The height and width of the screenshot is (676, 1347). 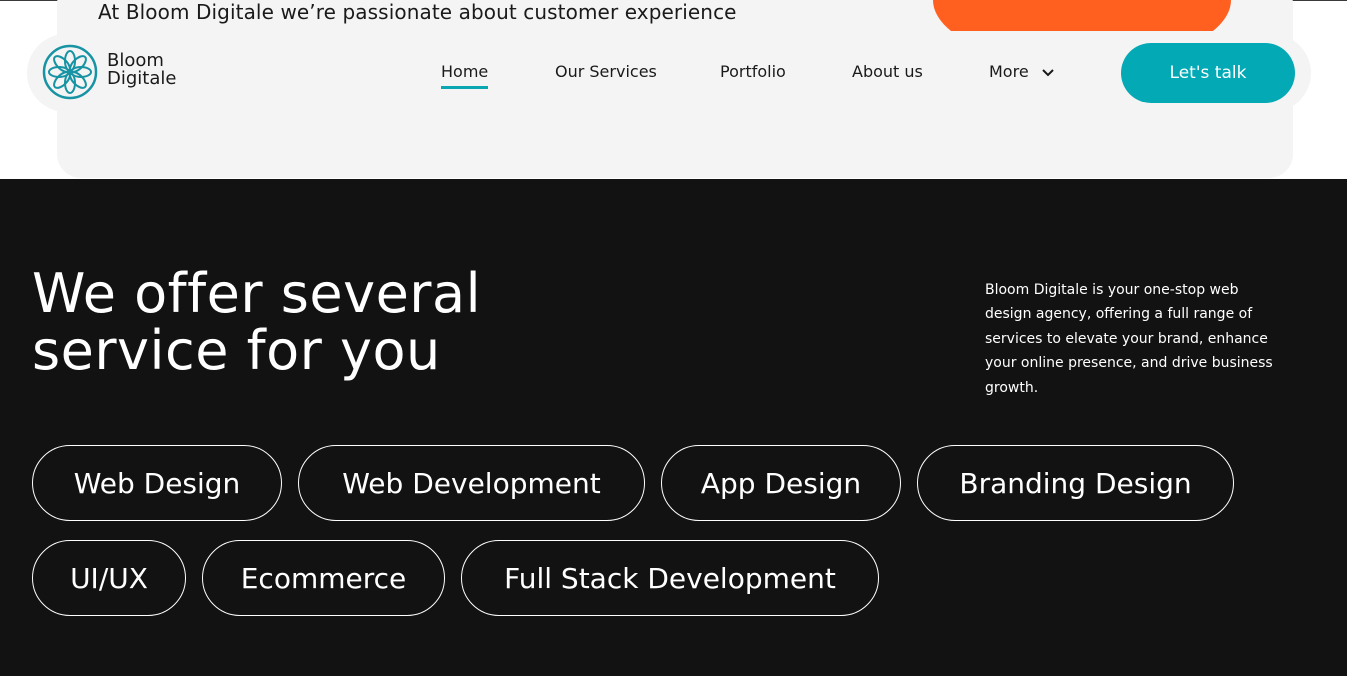 What do you see at coordinates (670, 578) in the screenshot?
I see `service-pill-full-stack-development: Full Stack Development` at bounding box center [670, 578].